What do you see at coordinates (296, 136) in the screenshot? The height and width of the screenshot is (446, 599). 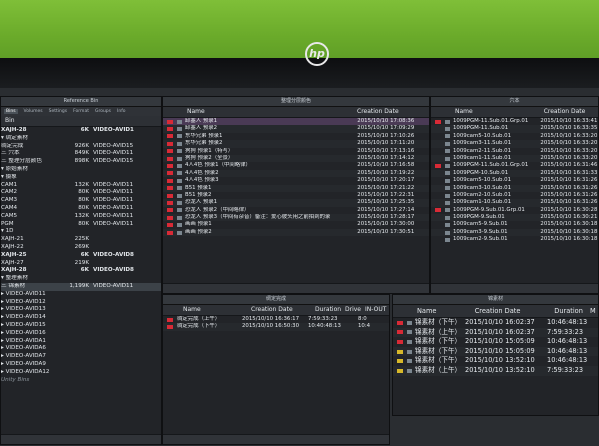 I see `table-row: 东华兄弟 预录1 2015/10/10 17:10:26` at bounding box center [296, 136].